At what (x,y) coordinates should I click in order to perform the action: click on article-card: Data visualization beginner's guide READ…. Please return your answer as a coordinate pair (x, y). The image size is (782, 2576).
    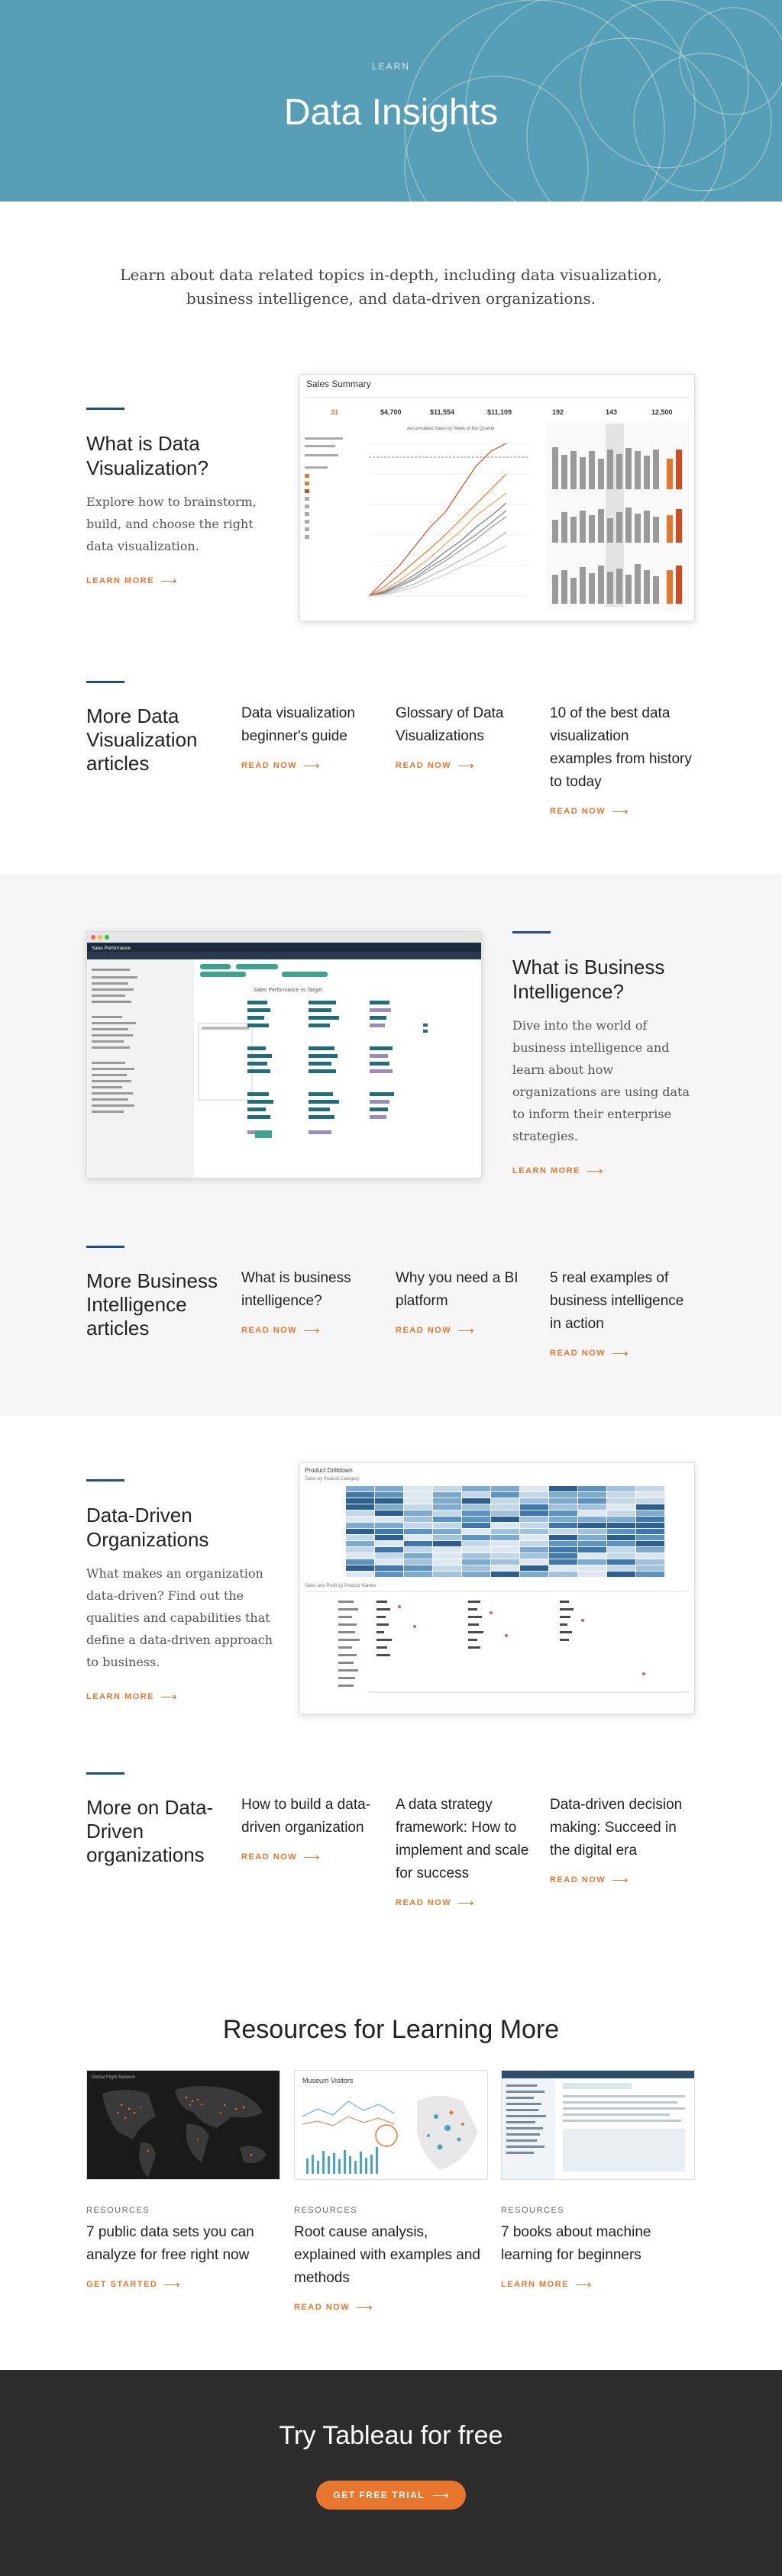
    Looking at the image, I should click on (308, 737).